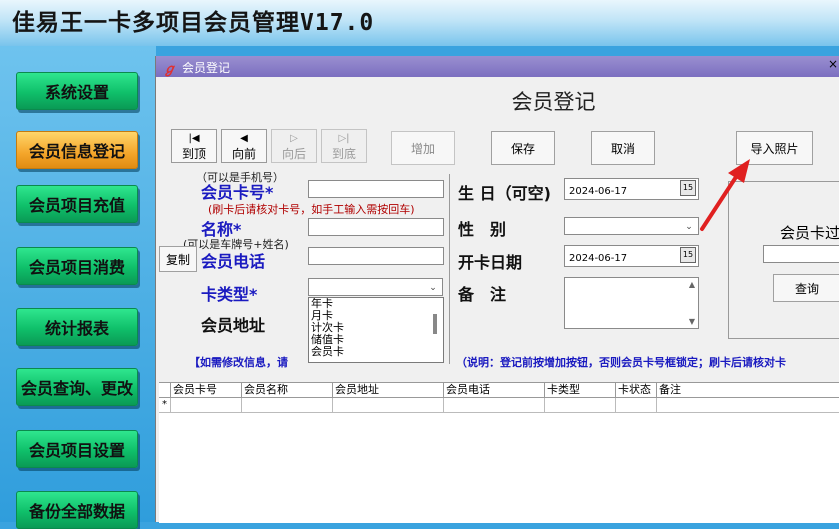  What do you see at coordinates (494, 390) in the screenshot?
I see `column-header: 会员电话` at bounding box center [494, 390].